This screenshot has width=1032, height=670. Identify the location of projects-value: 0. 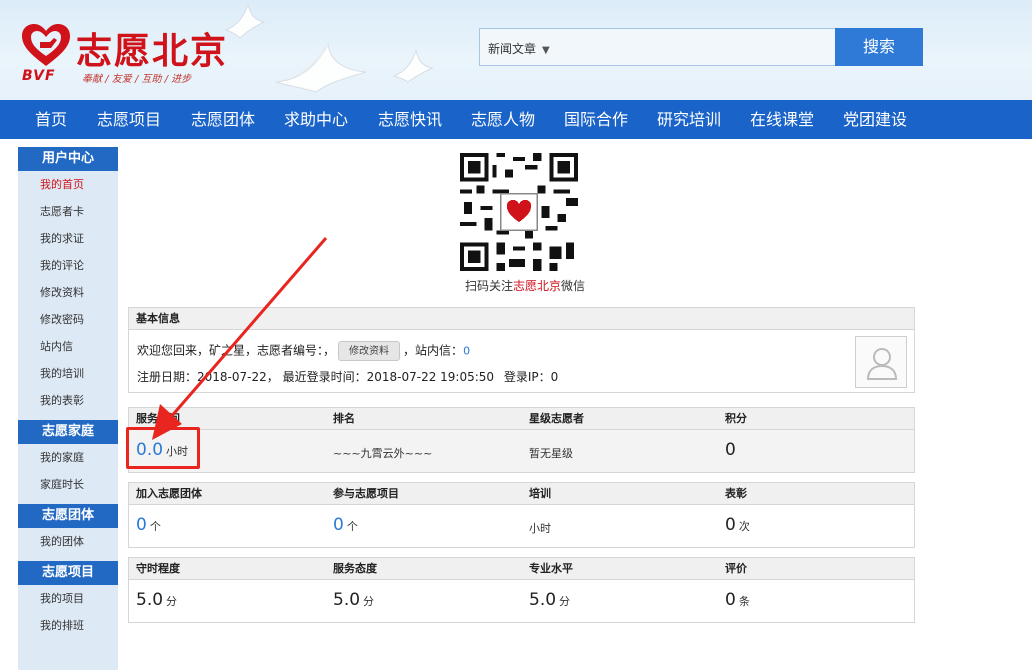
(338, 525).